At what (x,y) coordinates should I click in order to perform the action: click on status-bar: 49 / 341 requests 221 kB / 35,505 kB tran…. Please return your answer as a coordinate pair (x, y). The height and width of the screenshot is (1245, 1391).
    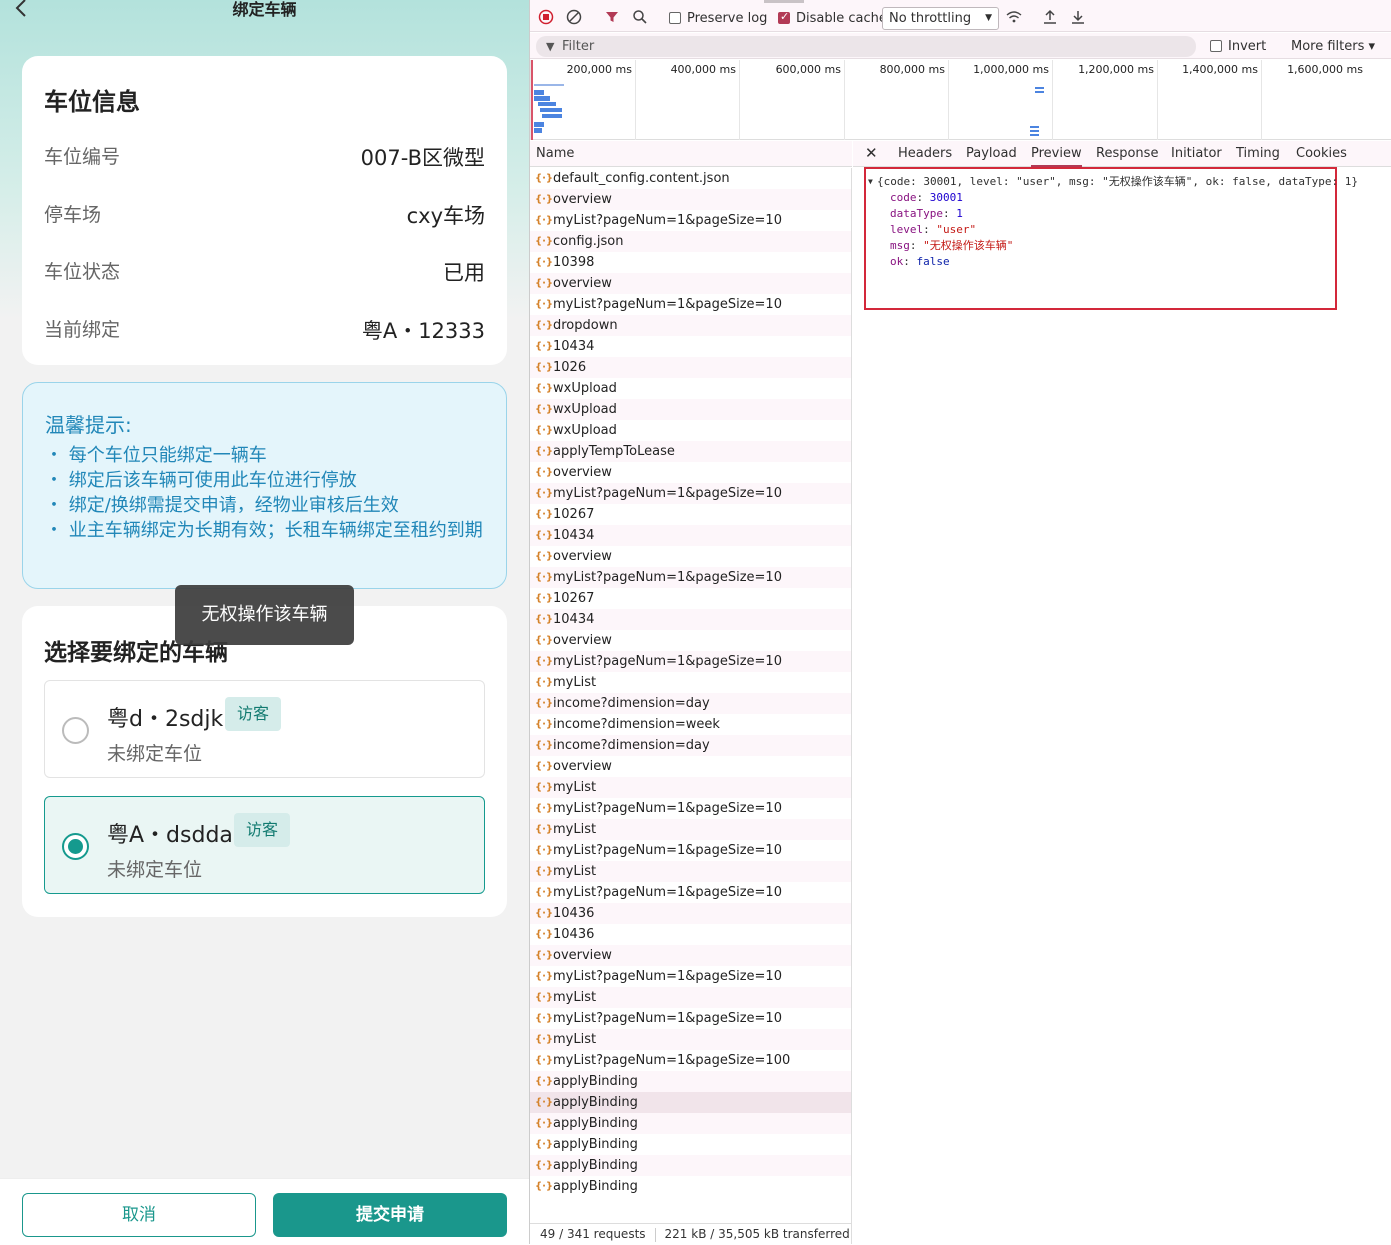
    Looking at the image, I should click on (691, 1233).